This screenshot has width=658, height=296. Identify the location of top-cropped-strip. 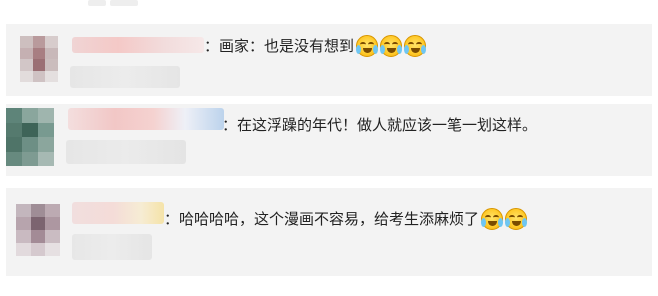
(329, 11).